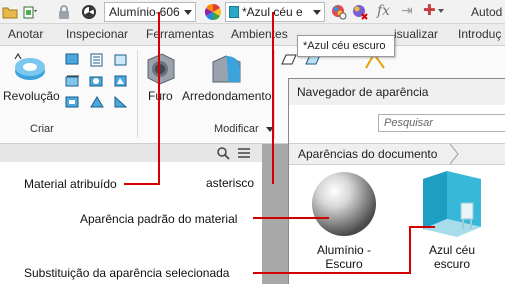 This screenshot has height=284, width=505. What do you see at coordinates (227, 69) in the screenshot?
I see `fillet-icon` at bounding box center [227, 69].